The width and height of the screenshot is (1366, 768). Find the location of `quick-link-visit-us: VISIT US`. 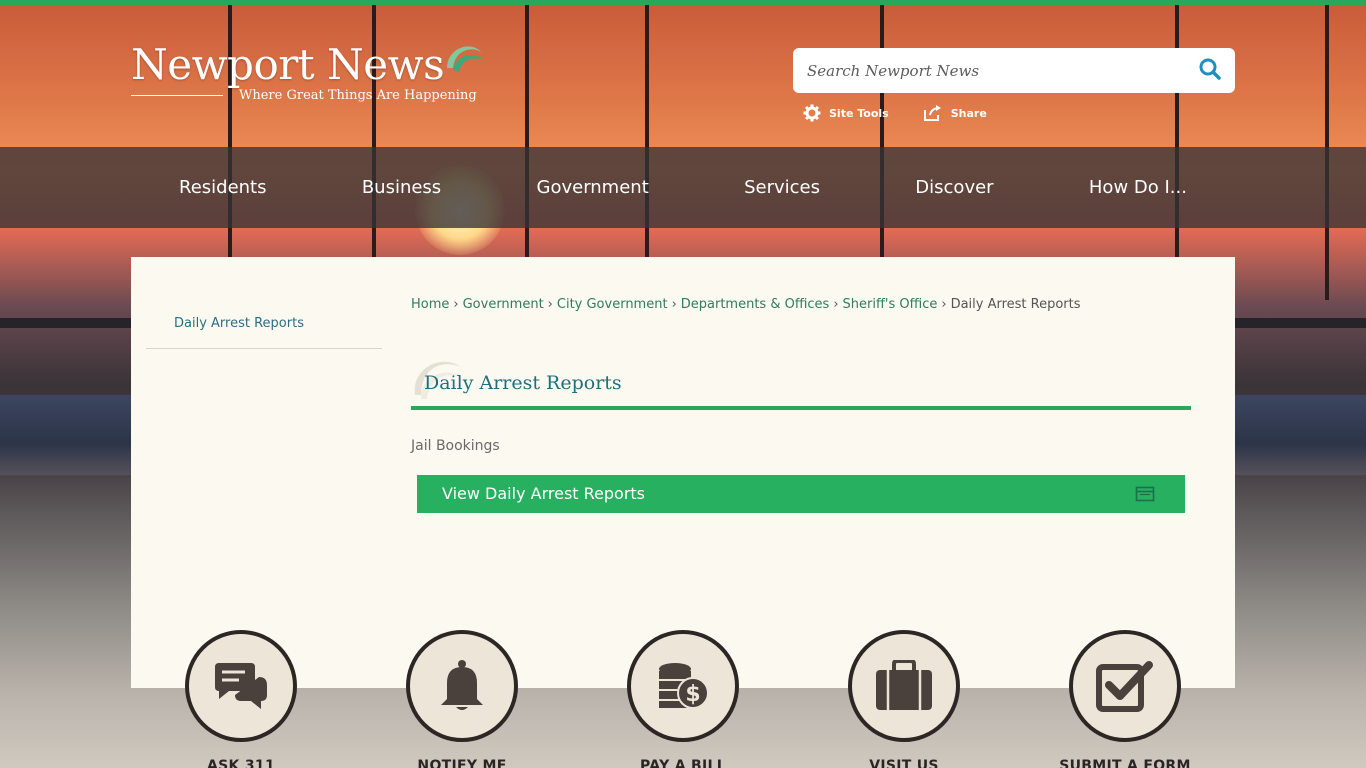

quick-link-visit-us: VISIT US is located at coordinates (904, 699).